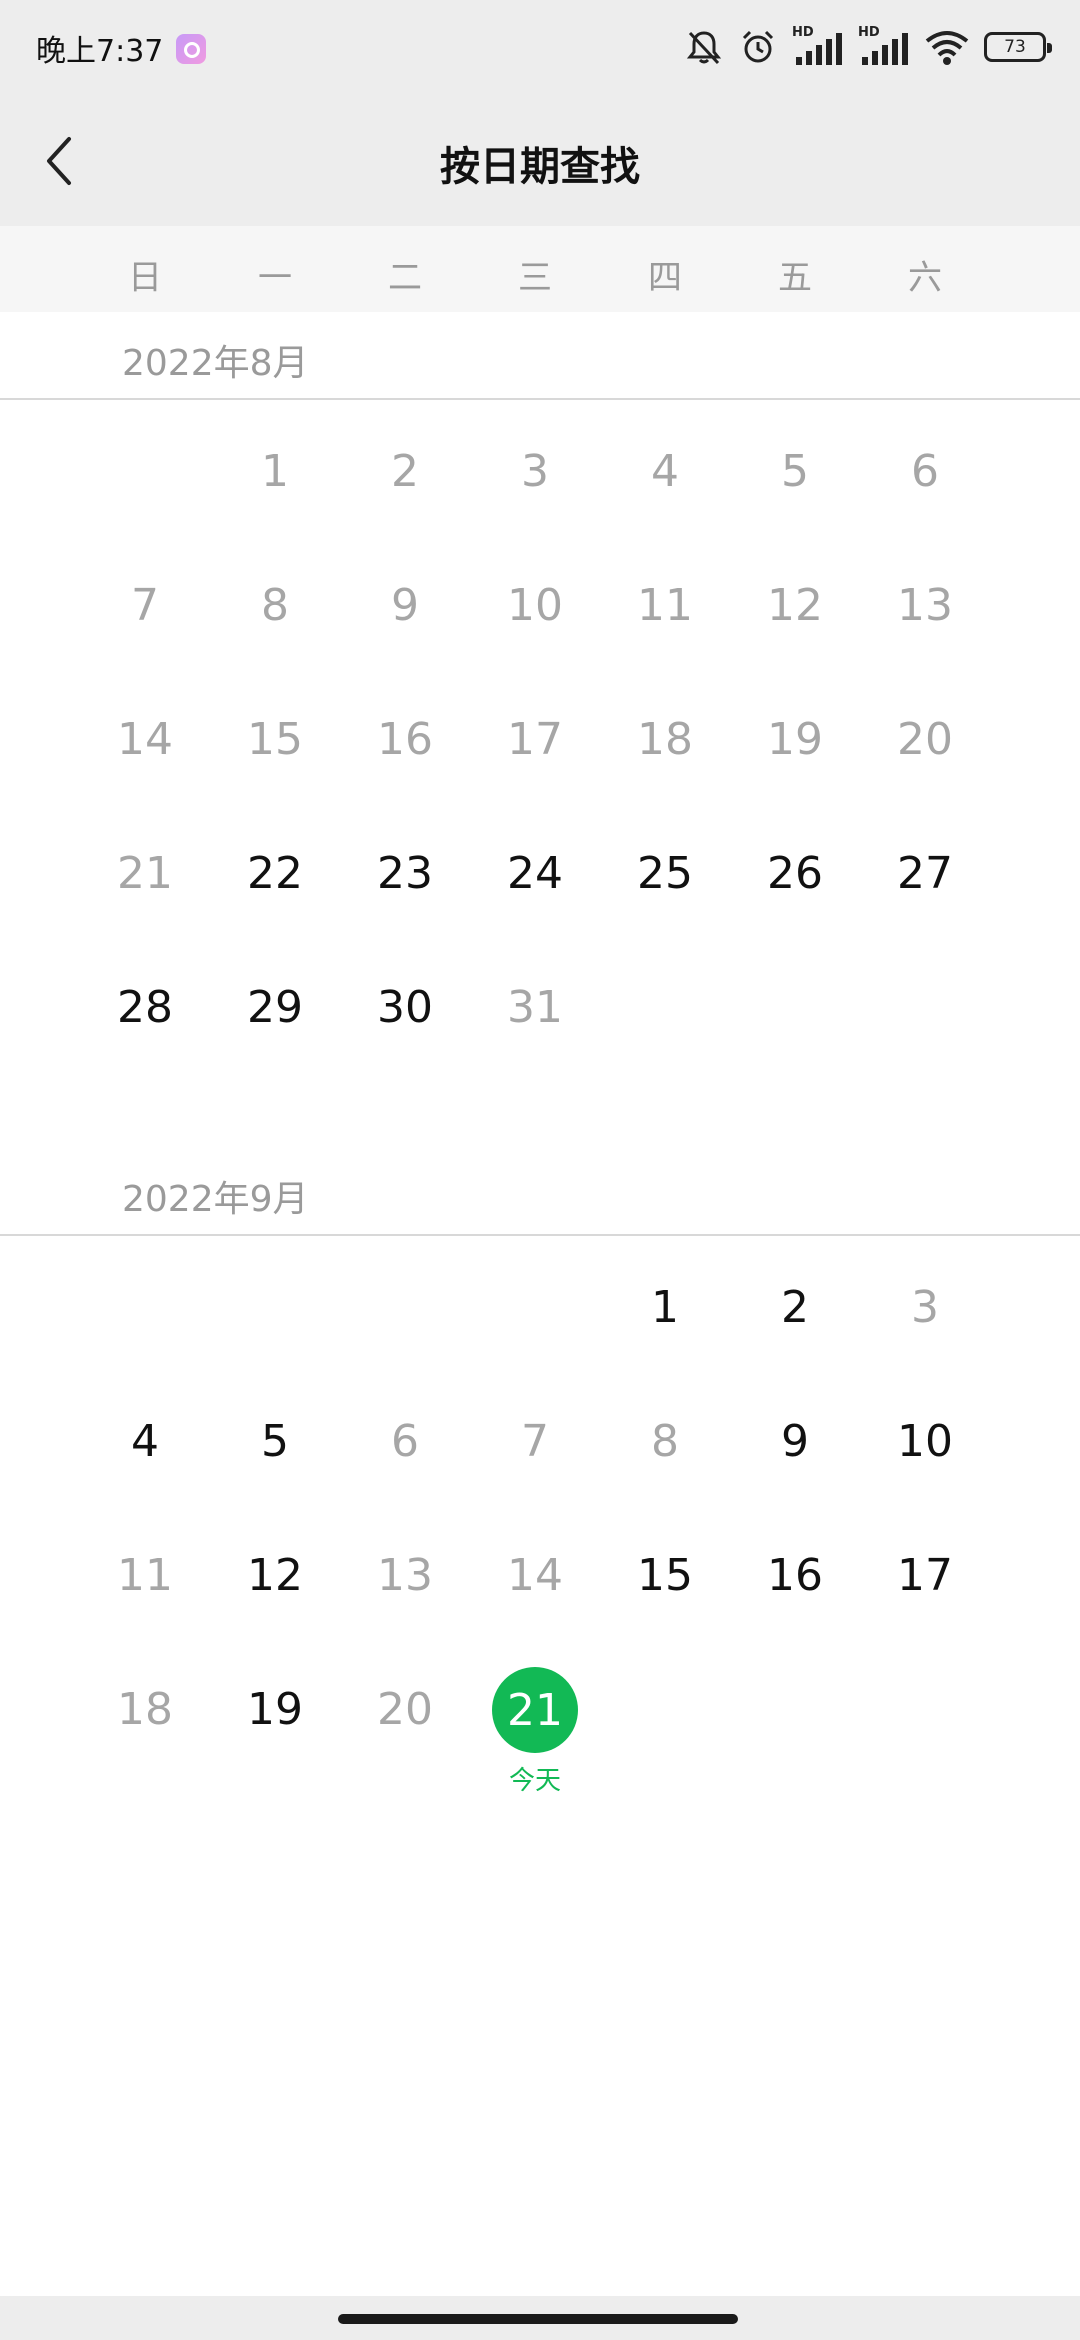 The height and width of the screenshot is (2340, 1080). Describe the element at coordinates (1015, 47) in the screenshot. I see `battery-level: 73` at that location.